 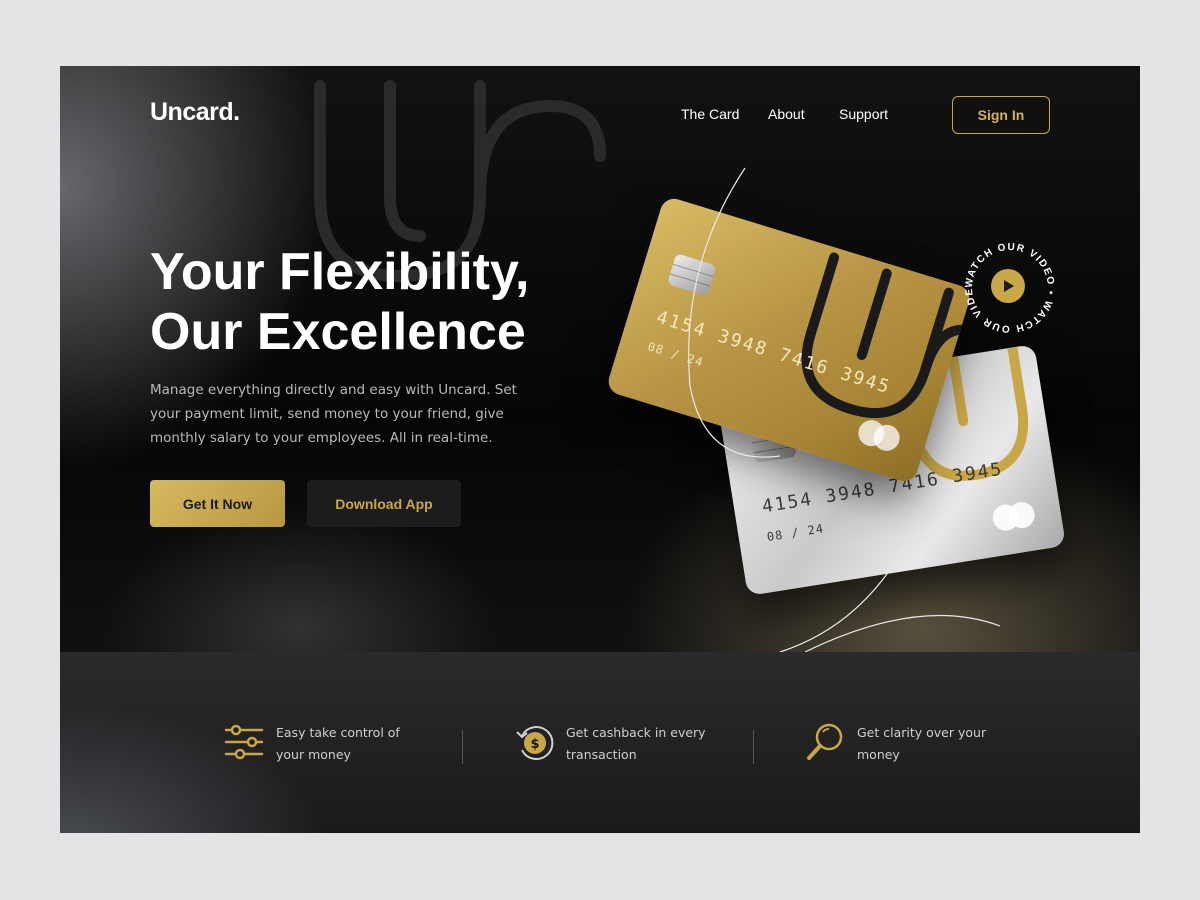 What do you see at coordinates (338, 743) in the screenshot?
I see `feature-text: Easy take control of your money` at bounding box center [338, 743].